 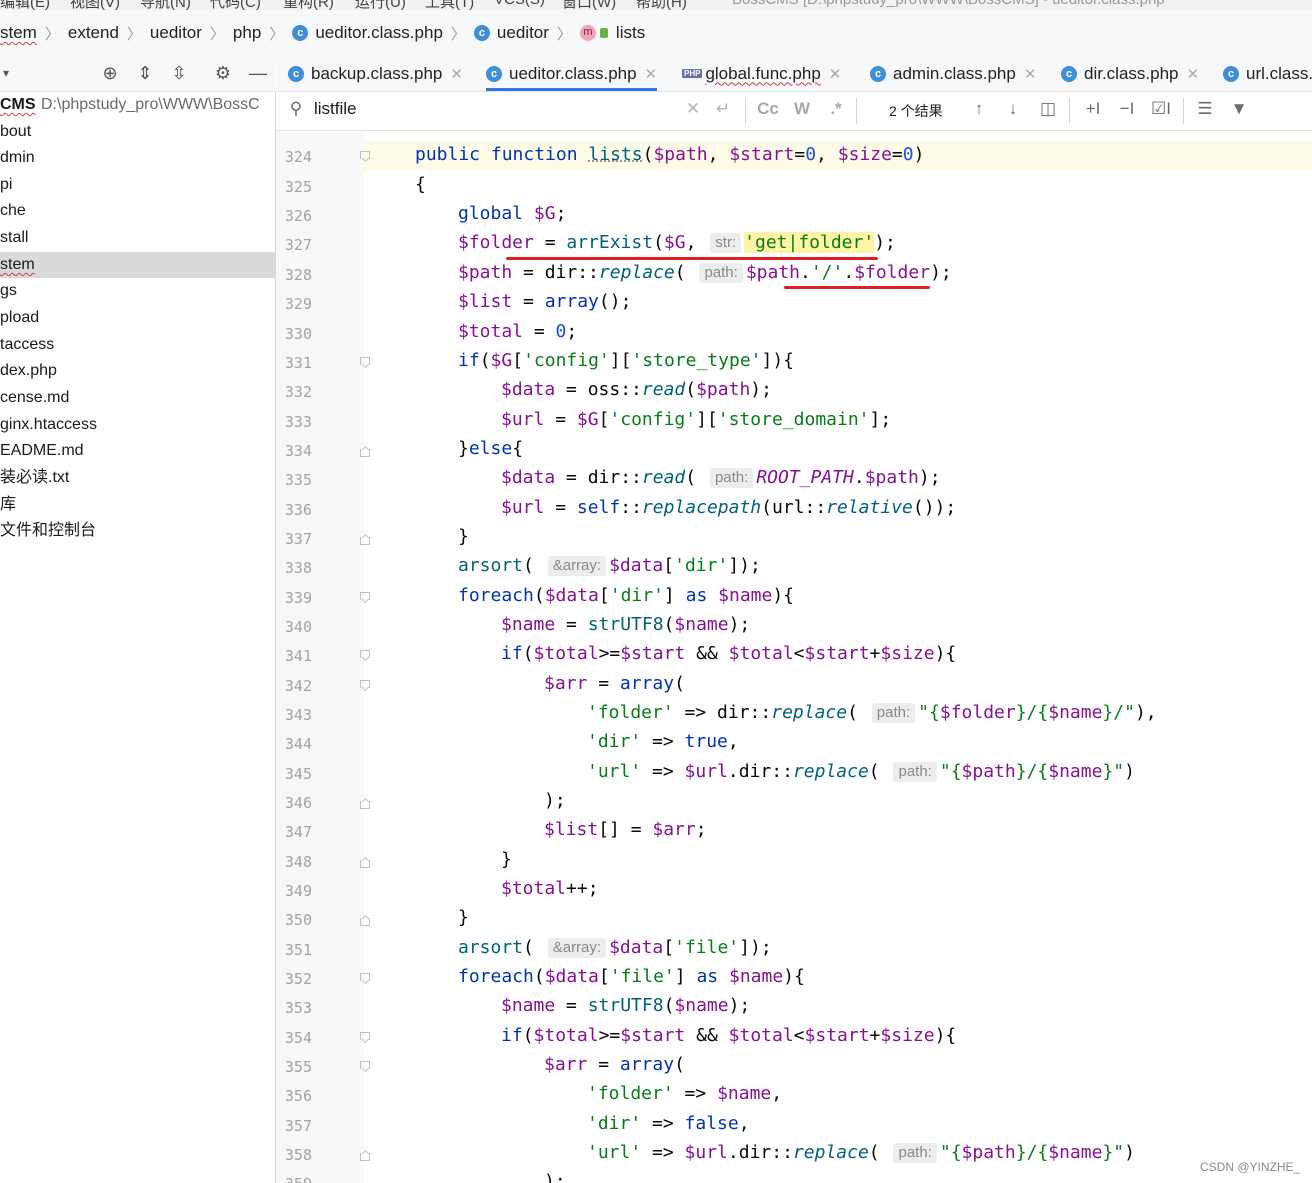 I want to click on param-hint: &array:, so click(x=577, y=566).